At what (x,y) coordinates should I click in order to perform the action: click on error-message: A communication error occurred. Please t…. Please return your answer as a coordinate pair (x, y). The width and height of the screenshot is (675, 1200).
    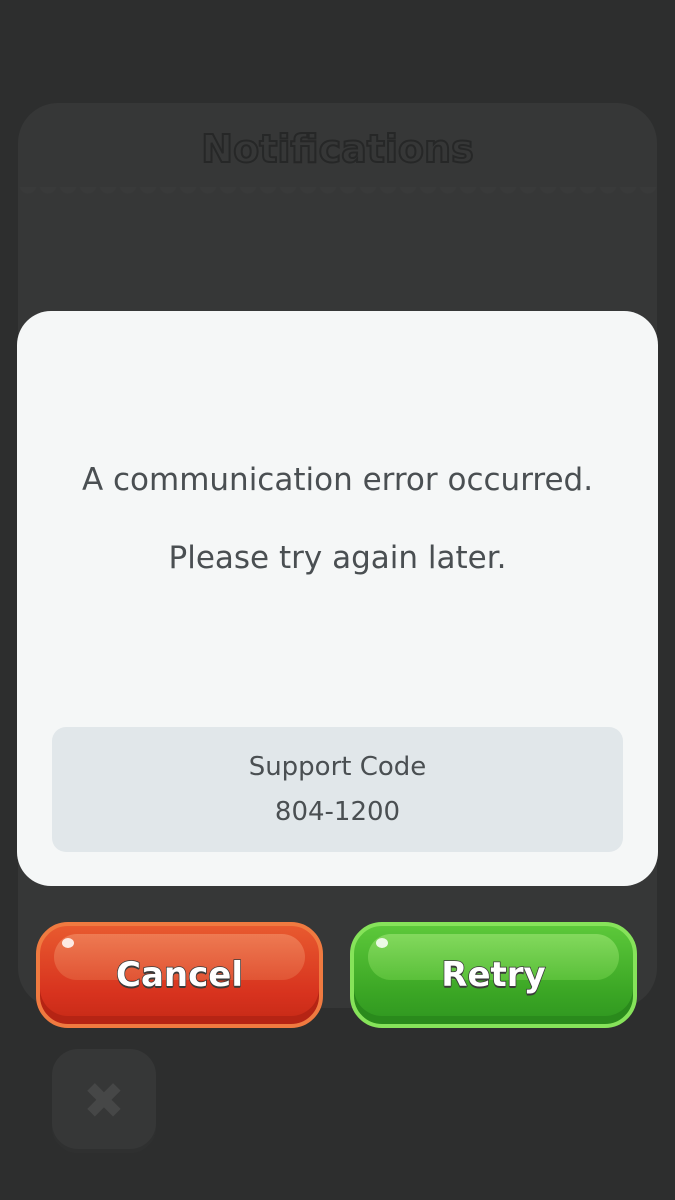
    Looking at the image, I should click on (337, 519).